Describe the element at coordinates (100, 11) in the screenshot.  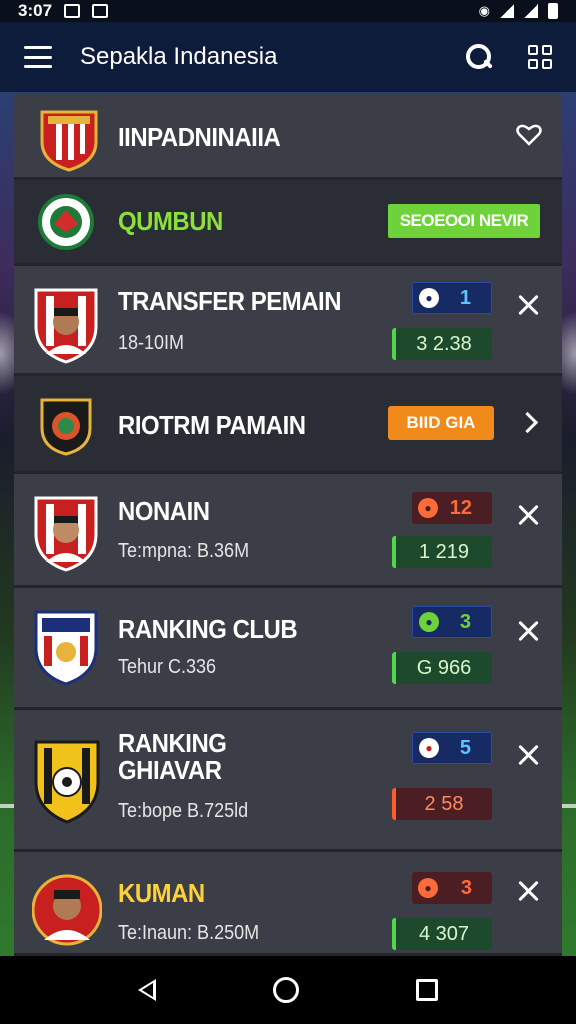
I see `image-icon` at that location.